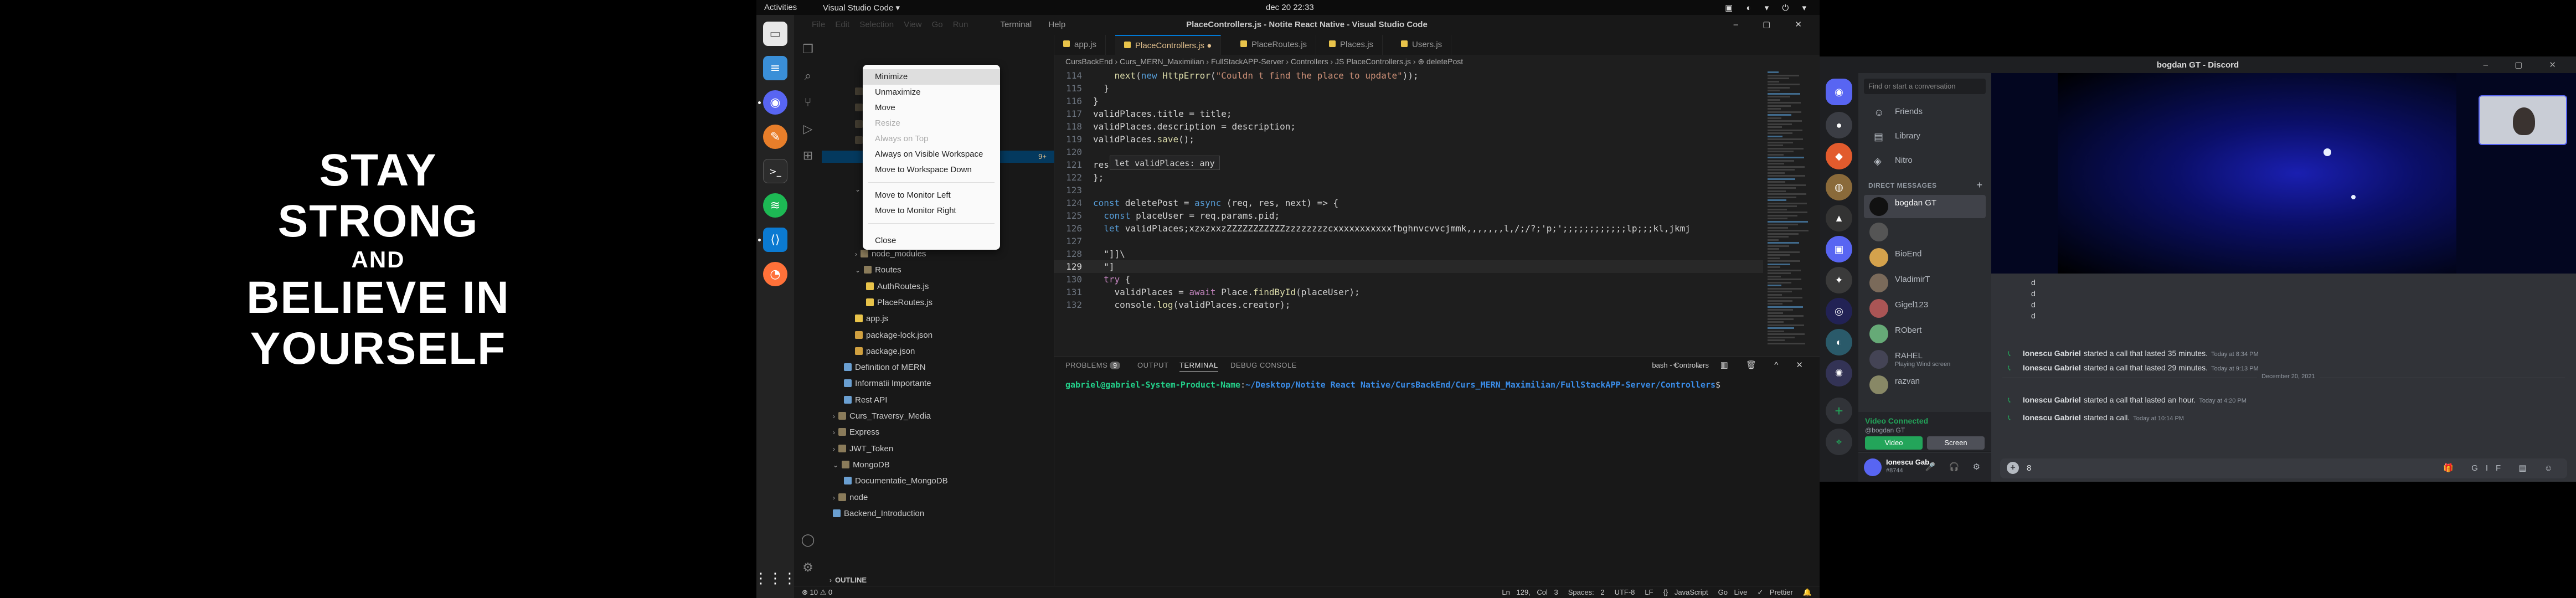 Image resolution: width=2576 pixels, height=598 pixels. Describe the element at coordinates (780, 7) in the screenshot. I see `activities-button: Activities` at that location.